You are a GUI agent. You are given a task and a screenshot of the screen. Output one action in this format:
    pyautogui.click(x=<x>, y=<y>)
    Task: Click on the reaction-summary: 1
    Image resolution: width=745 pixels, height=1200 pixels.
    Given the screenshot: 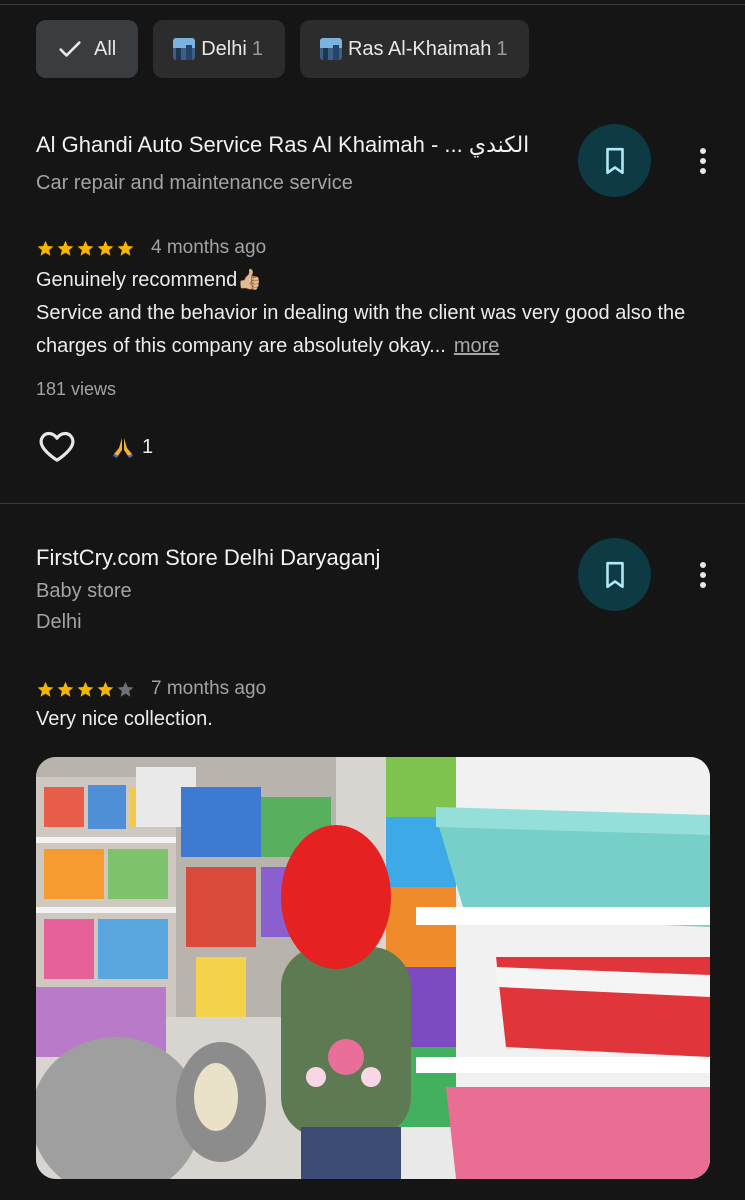 What is the action you would take?
    pyautogui.click(x=131, y=447)
    